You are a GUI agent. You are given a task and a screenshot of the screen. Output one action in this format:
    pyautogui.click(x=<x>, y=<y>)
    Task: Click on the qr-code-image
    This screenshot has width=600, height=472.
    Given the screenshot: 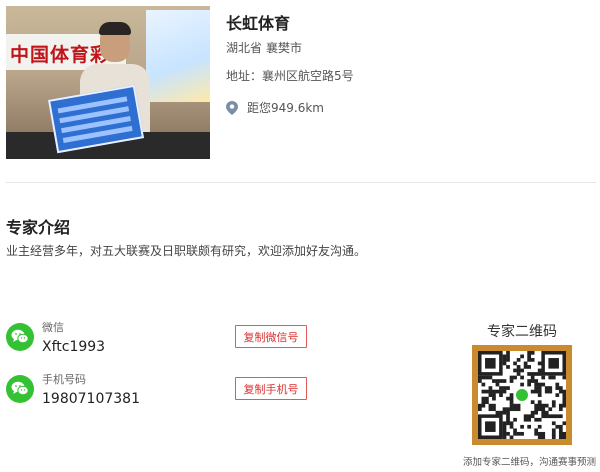 What is the action you would take?
    pyautogui.click(x=522, y=395)
    